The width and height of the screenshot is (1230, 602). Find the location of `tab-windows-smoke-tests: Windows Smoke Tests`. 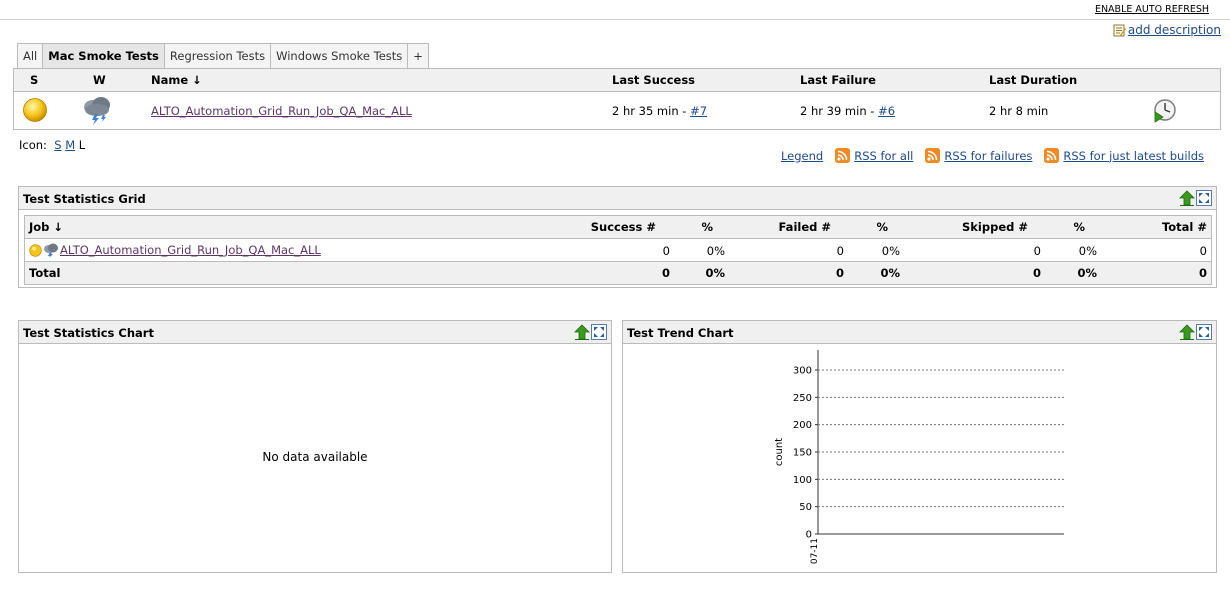

tab-windows-smoke-tests: Windows Smoke Tests is located at coordinates (339, 55).